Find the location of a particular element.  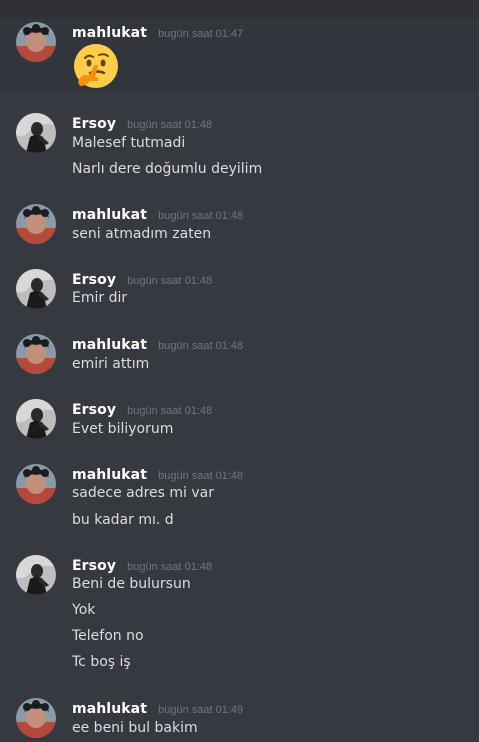

timestamp: bugün saat 01:47 is located at coordinates (201, 34).